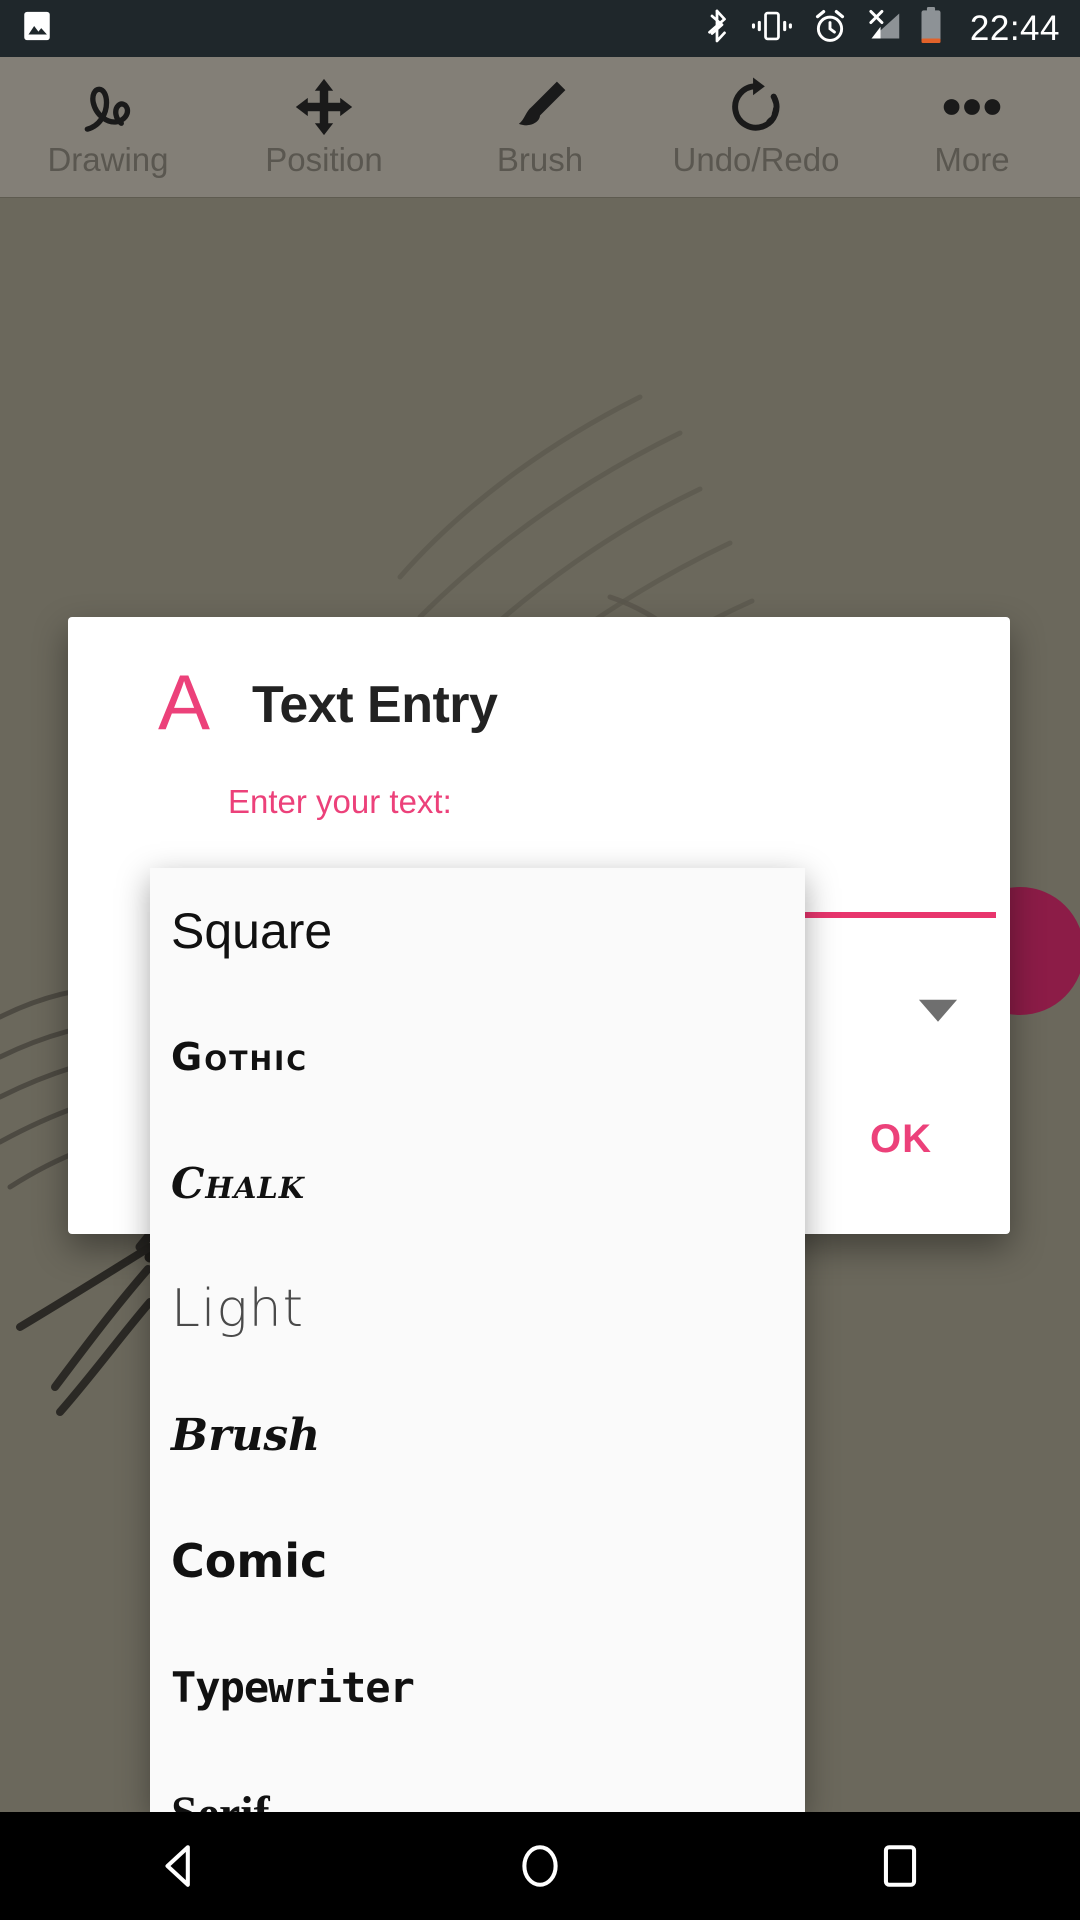 This screenshot has height=1920, width=1080. What do you see at coordinates (324, 159) in the screenshot?
I see `toolbar-label-position: Position` at bounding box center [324, 159].